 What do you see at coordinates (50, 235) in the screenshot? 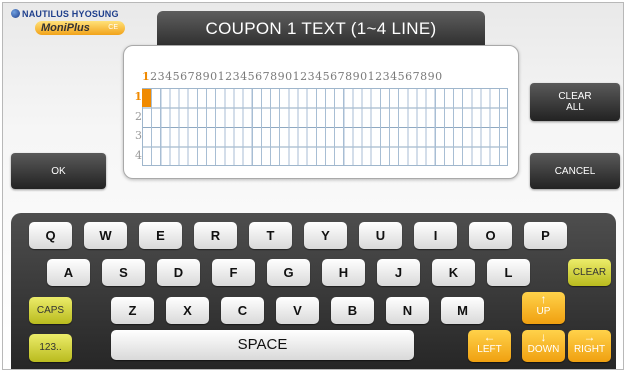
I see `key-q: Q` at bounding box center [50, 235].